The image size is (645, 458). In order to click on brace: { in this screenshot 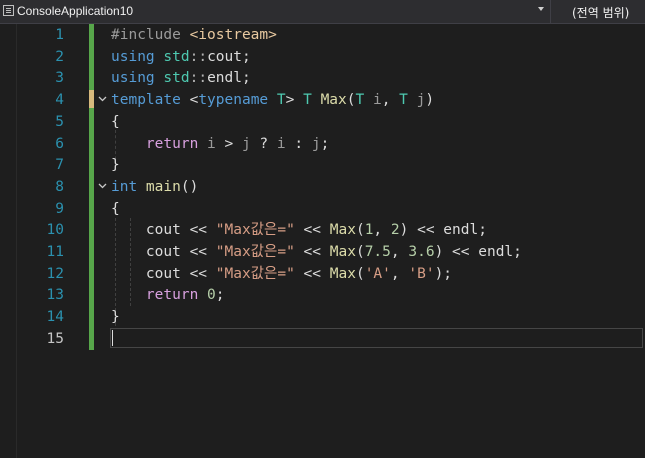, I will do `click(115, 121)`.